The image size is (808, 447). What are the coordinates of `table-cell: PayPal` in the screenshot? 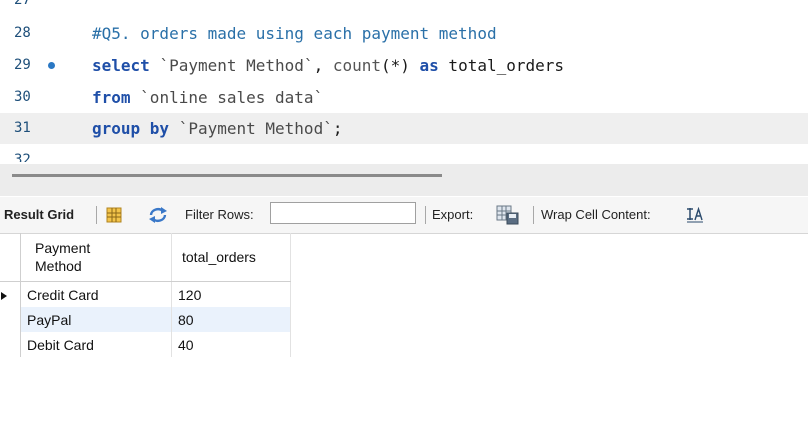 It's located at (96, 319).